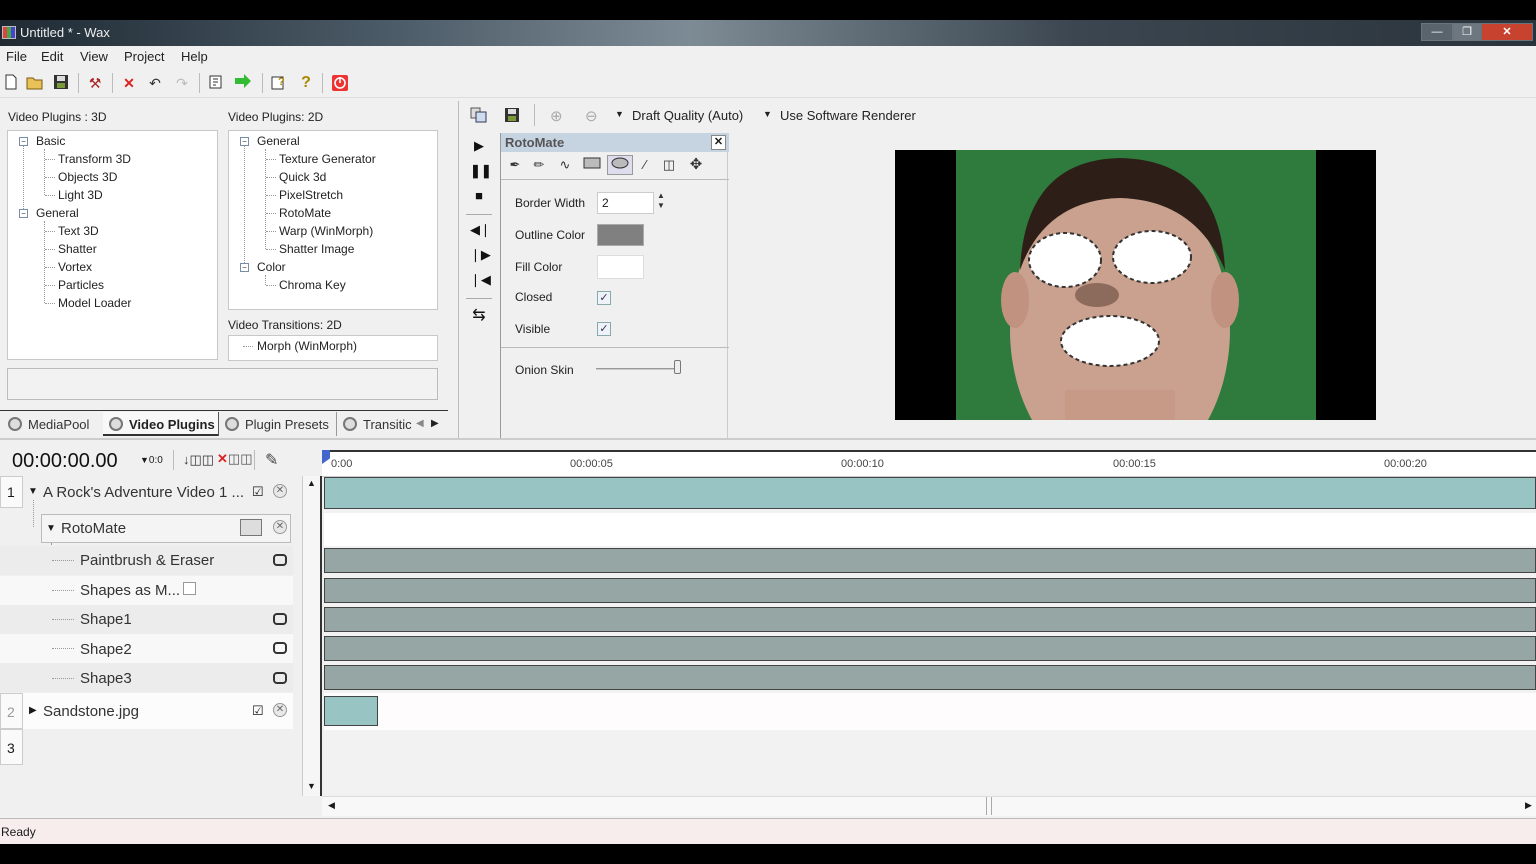 This screenshot has width=1536, height=864. I want to click on export-arrow-icon, so click(243, 83).